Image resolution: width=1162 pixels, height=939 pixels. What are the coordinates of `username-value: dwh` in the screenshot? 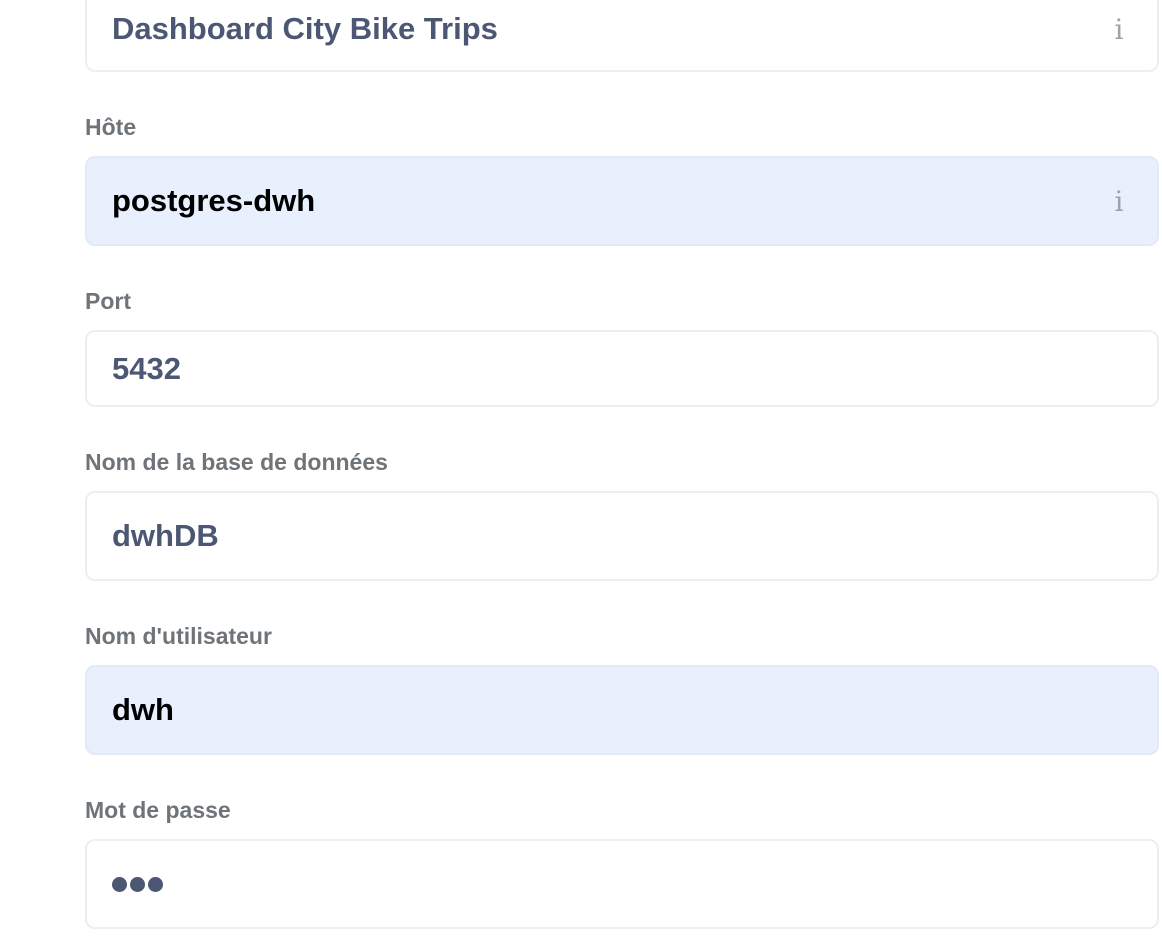 It's located at (143, 709).